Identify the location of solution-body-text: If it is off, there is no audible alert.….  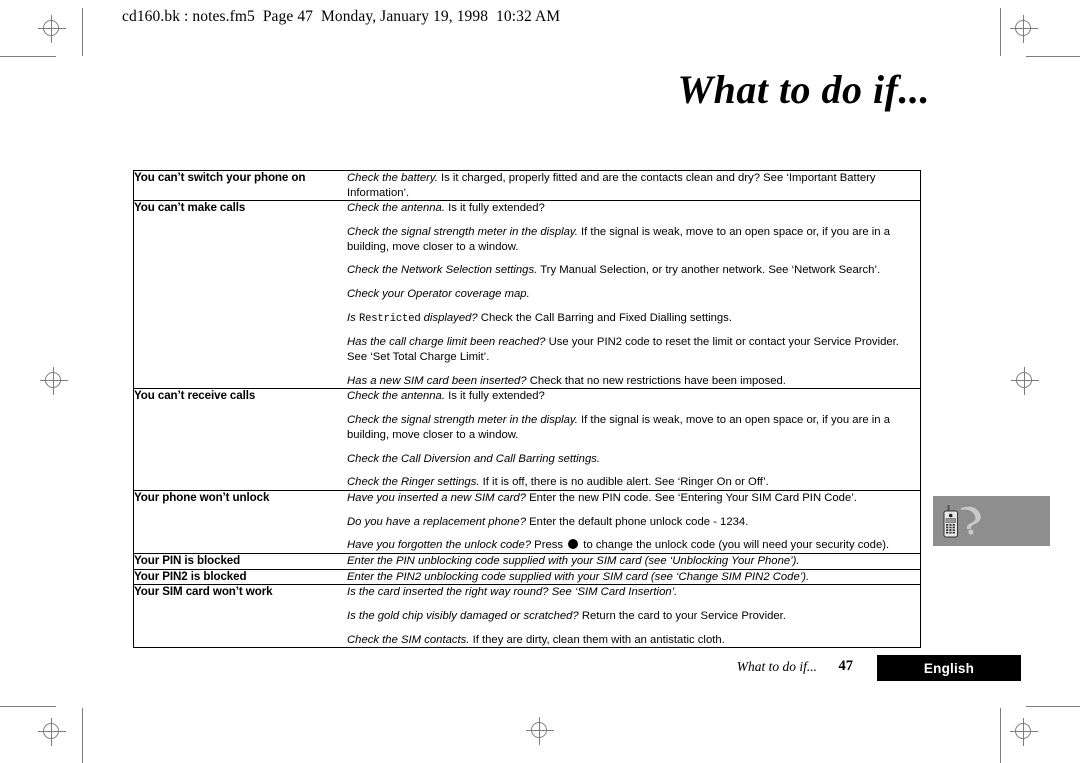
(624, 482).